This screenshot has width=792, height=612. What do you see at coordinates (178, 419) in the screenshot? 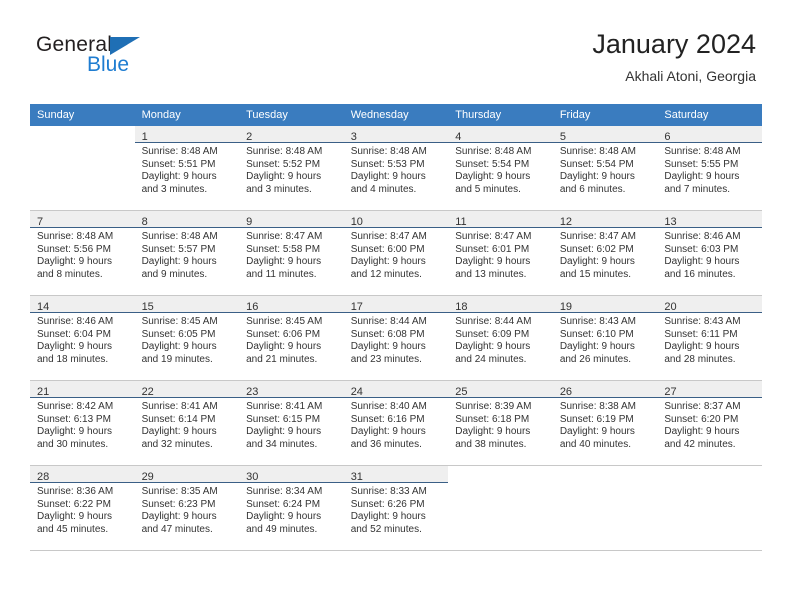
I see `sunset-text: Sunset: 6:14 PM` at bounding box center [178, 419].